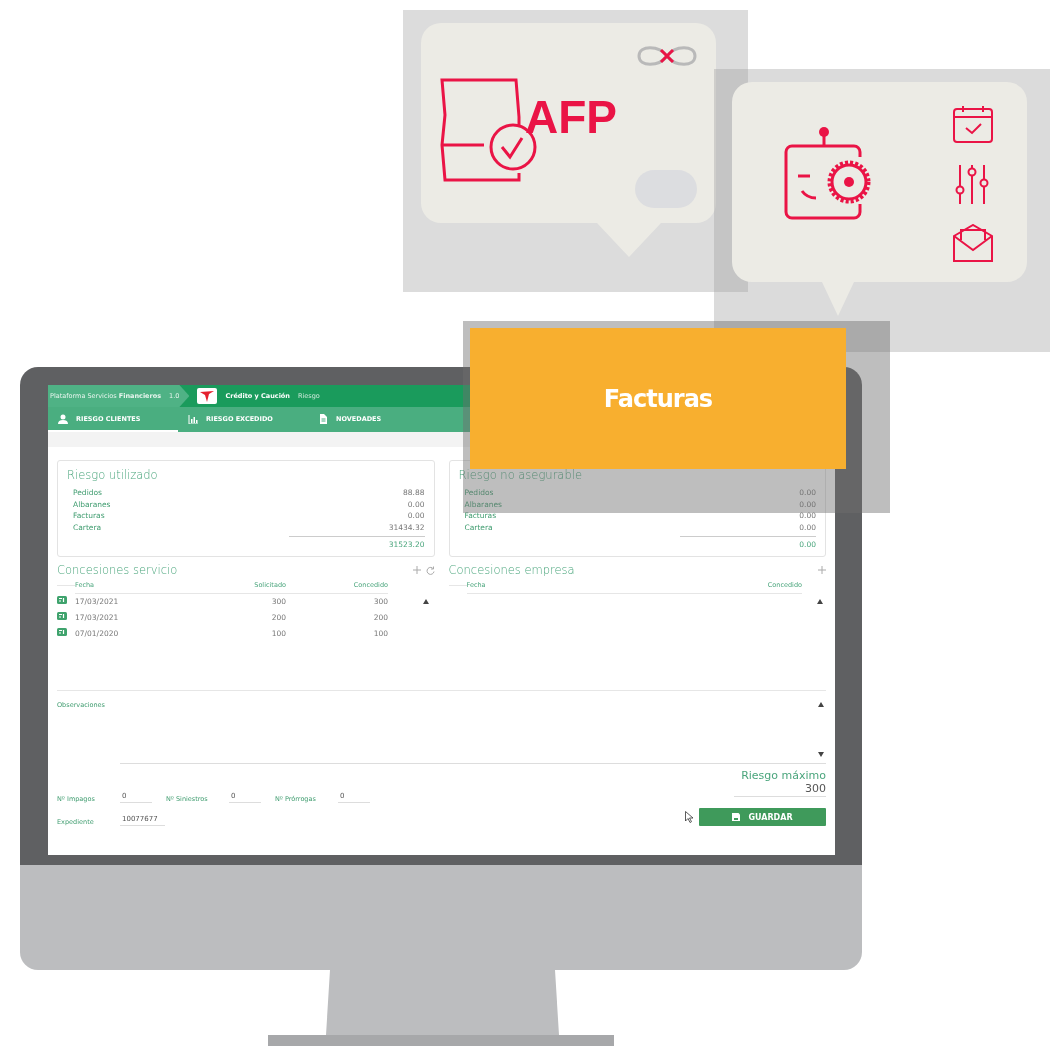 The image size is (1050, 1046). What do you see at coordinates (658, 398) in the screenshot?
I see `highlight-card: Facturas` at bounding box center [658, 398].